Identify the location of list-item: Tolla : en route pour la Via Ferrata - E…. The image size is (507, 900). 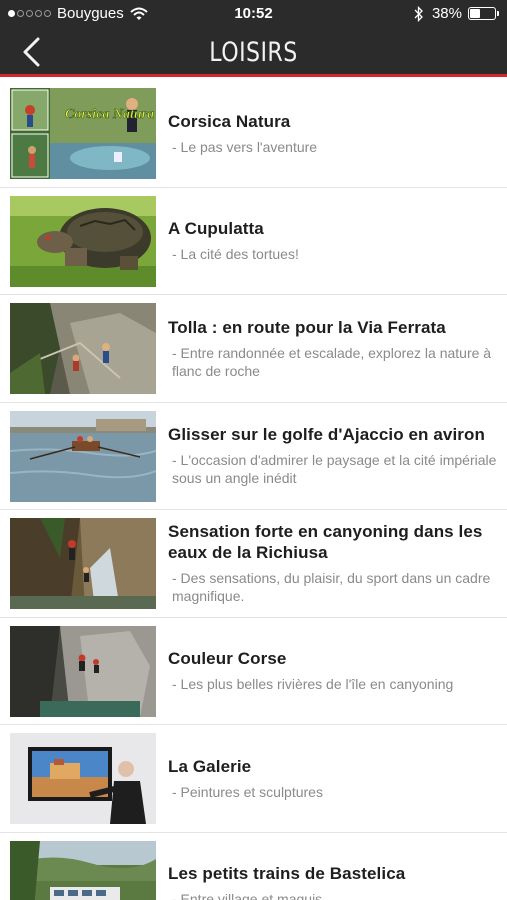
(253, 349).